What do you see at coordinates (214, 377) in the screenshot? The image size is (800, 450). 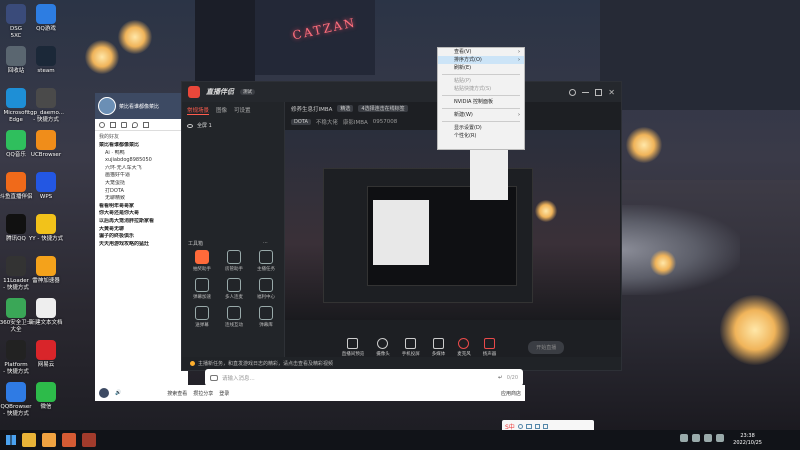 I see `emoji-icon` at bounding box center [214, 377].